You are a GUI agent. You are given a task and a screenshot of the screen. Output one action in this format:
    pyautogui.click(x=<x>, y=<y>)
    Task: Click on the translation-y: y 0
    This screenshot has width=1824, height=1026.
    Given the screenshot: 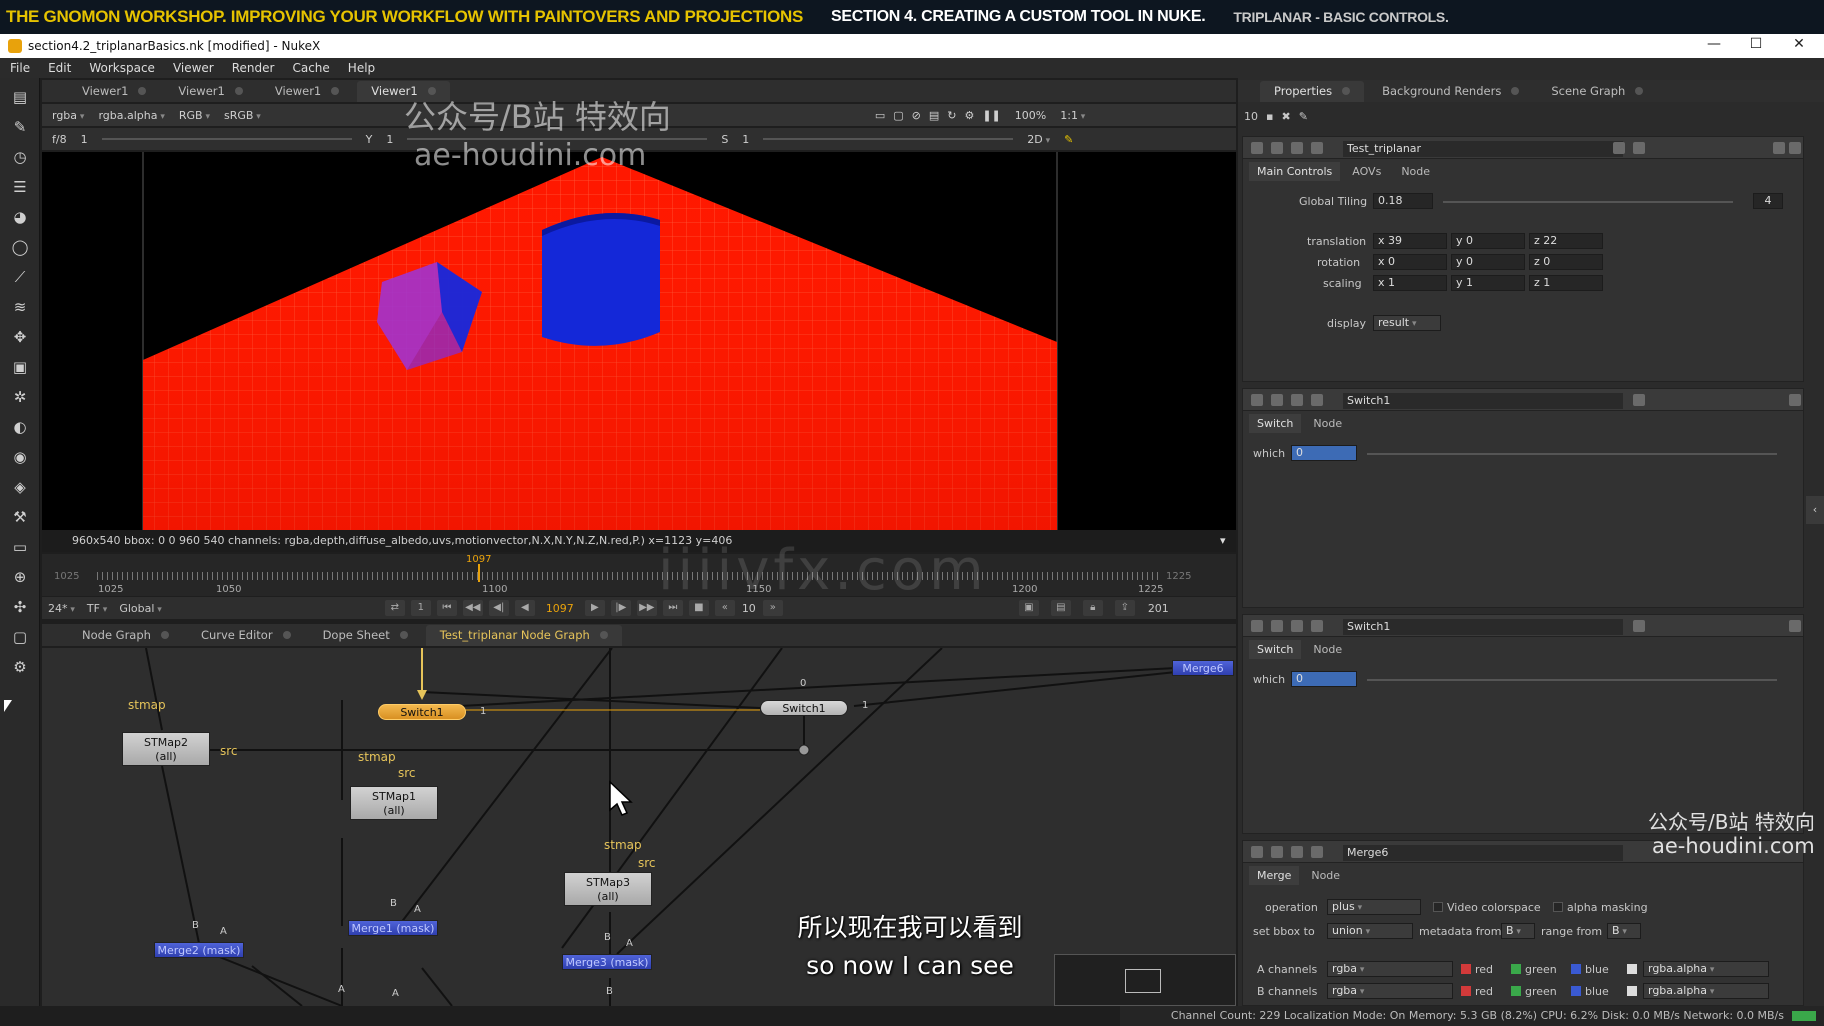 What is the action you would take?
    pyautogui.click(x=1488, y=241)
    